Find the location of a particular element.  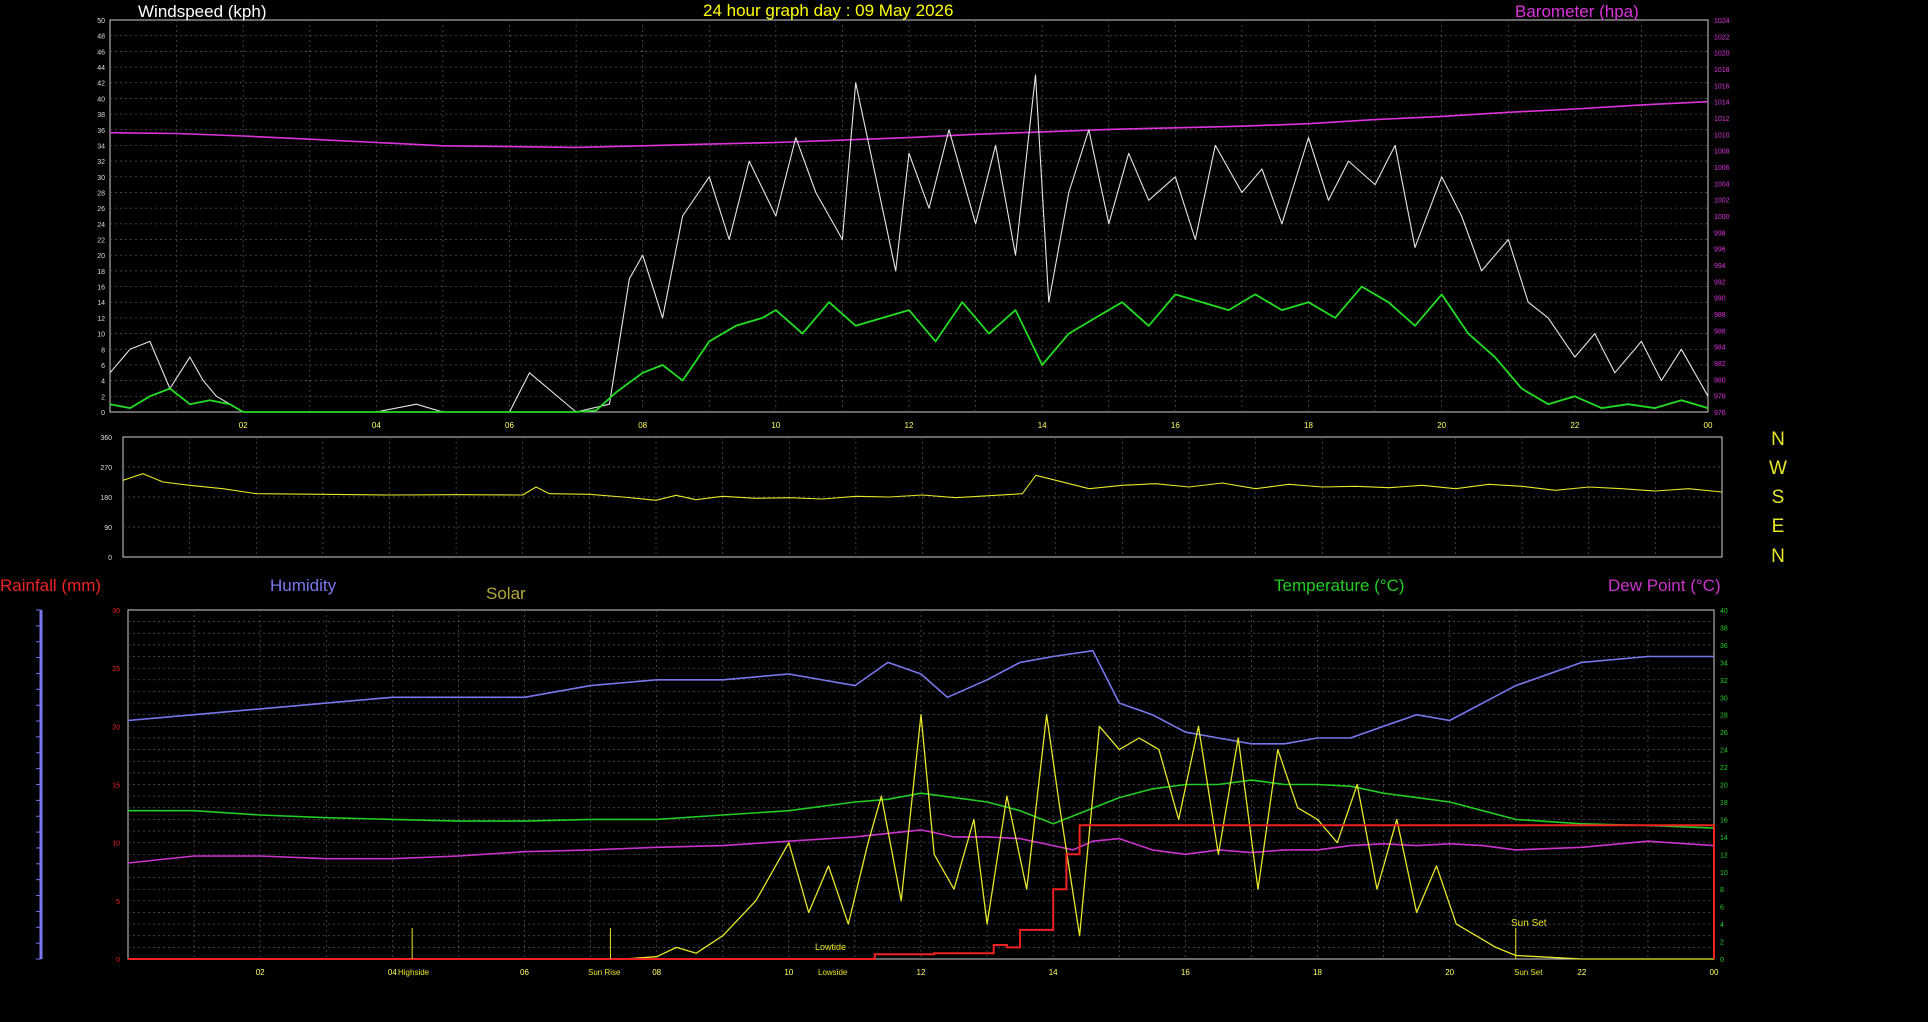

temp-y-tick: 12 is located at coordinates (1724, 855).